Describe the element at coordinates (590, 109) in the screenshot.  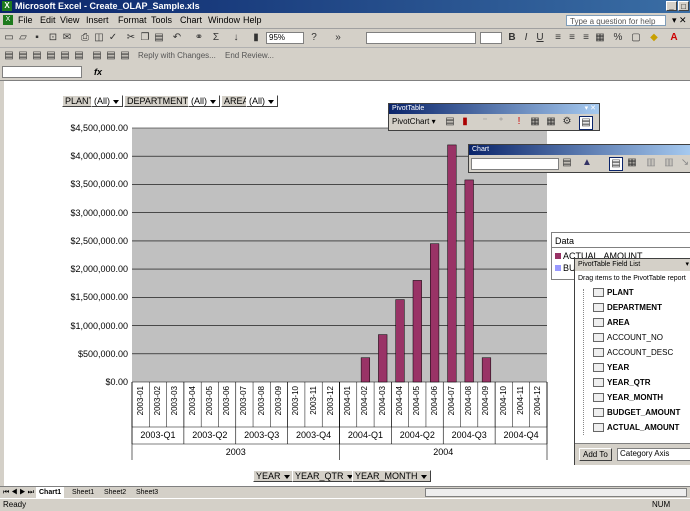
I see `close-icon: ▾ ✕` at that location.